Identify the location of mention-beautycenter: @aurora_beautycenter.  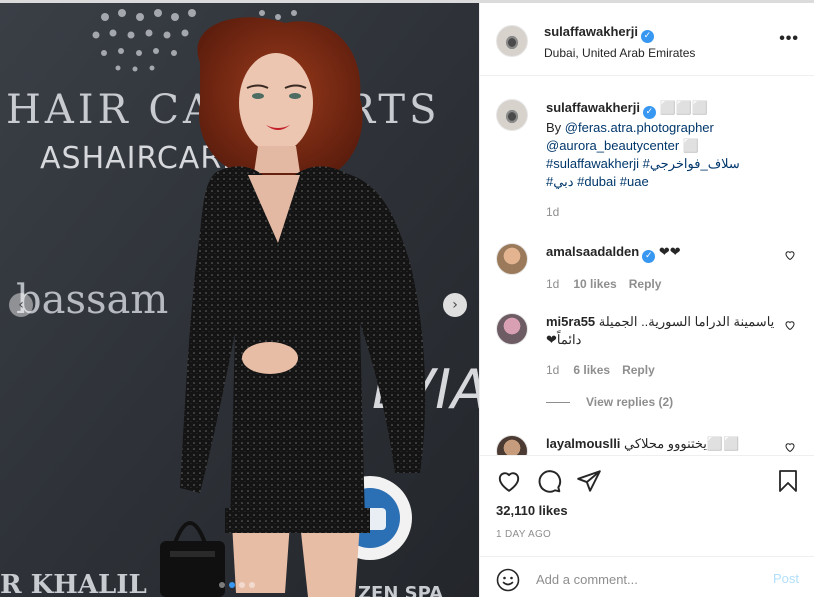
(612, 145).